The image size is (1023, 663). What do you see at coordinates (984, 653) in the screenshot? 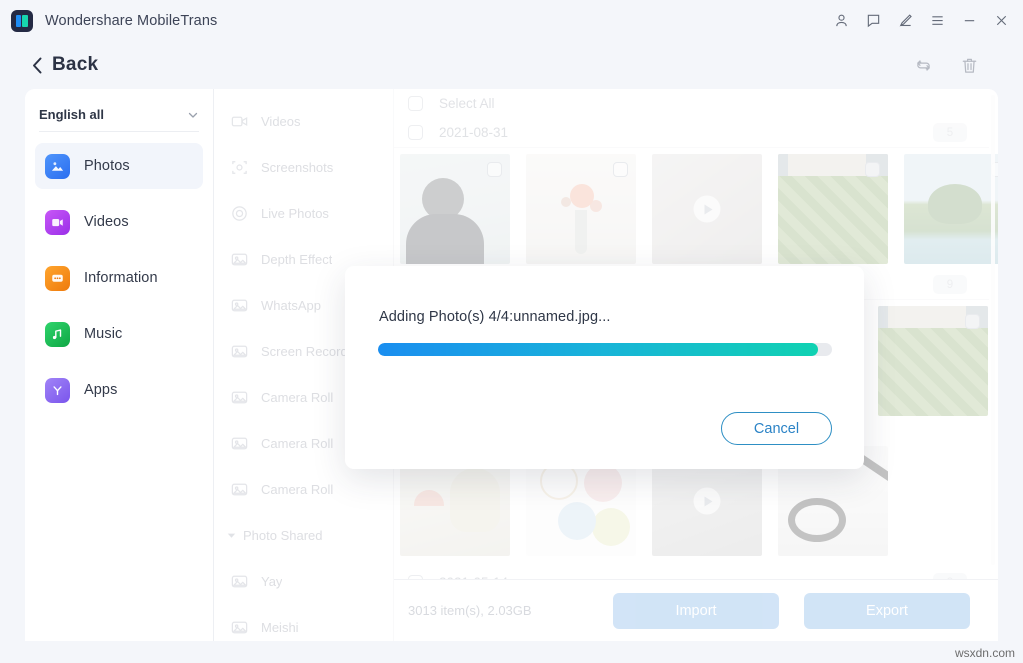
I see `watermark: wsxdn.com` at bounding box center [984, 653].